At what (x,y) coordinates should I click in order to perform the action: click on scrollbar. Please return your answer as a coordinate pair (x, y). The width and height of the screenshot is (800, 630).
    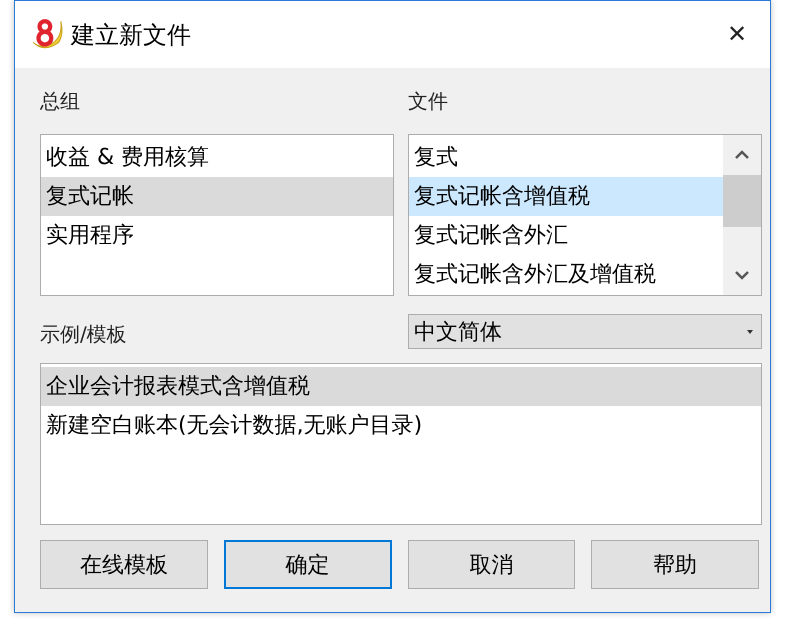
    Looking at the image, I should click on (742, 215).